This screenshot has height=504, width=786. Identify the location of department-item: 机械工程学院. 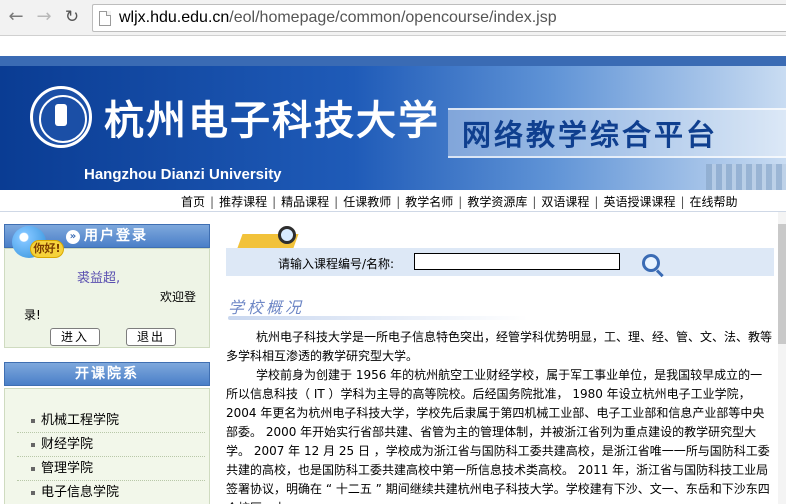
(111, 421).